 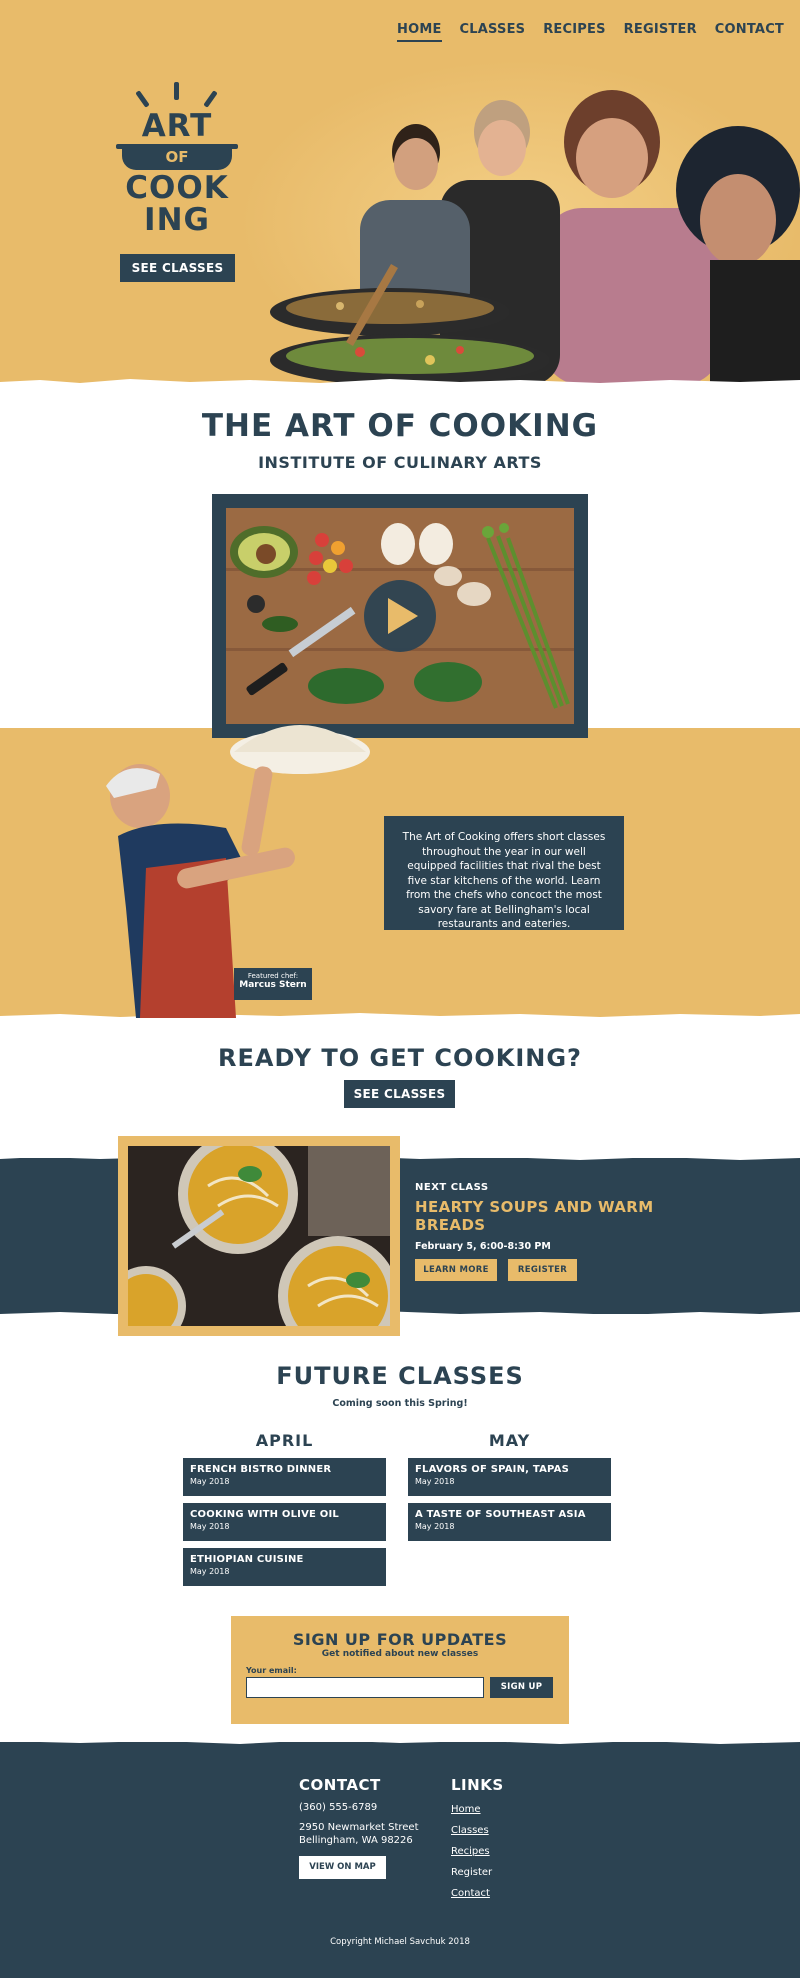 I want to click on nav-recipes: RECIPES, so click(x=574, y=32).